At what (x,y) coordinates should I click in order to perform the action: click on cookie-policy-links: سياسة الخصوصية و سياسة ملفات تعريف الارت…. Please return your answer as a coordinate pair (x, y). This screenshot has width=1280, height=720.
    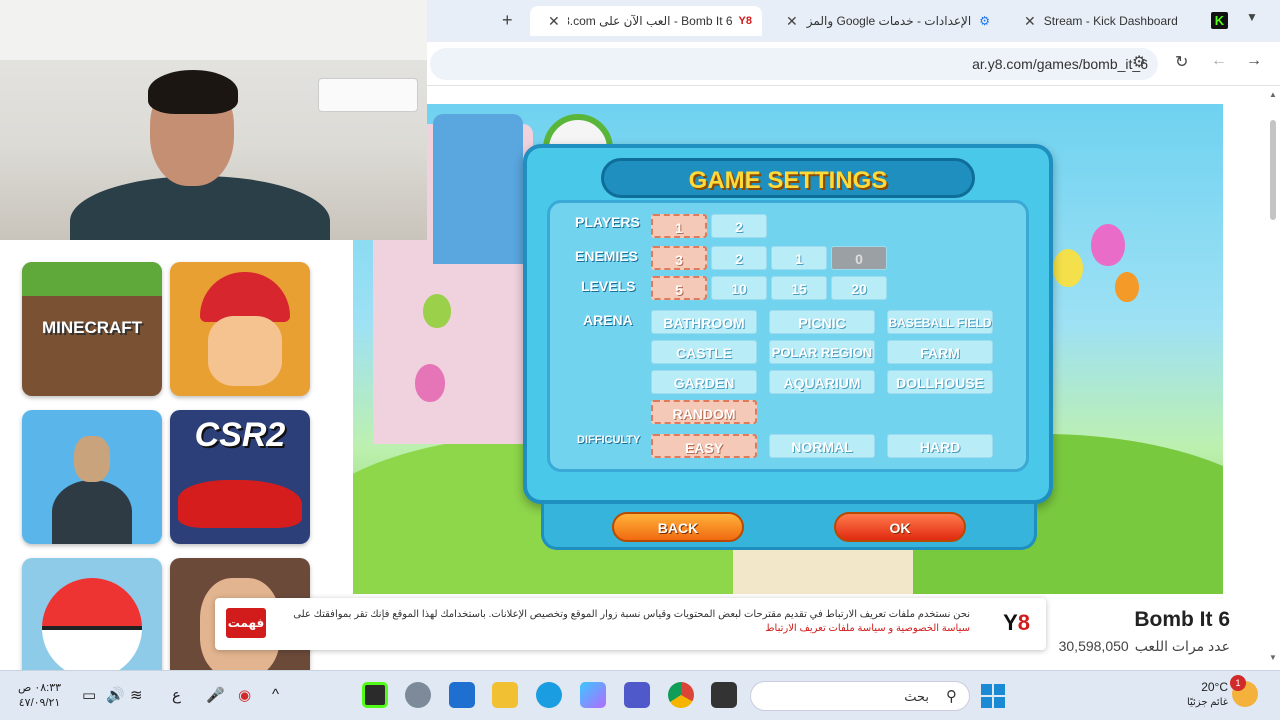
    Looking at the image, I should click on (867, 628).